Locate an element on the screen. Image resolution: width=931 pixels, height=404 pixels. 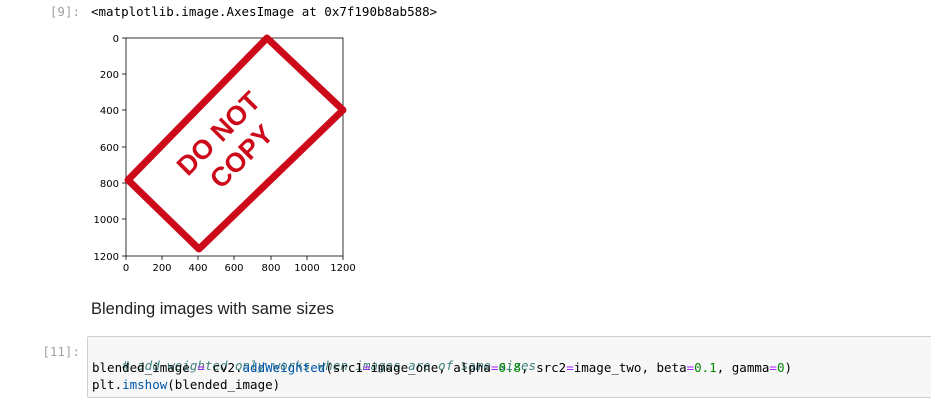
y-tick-label: 200 is located at coordinates (109, 75).